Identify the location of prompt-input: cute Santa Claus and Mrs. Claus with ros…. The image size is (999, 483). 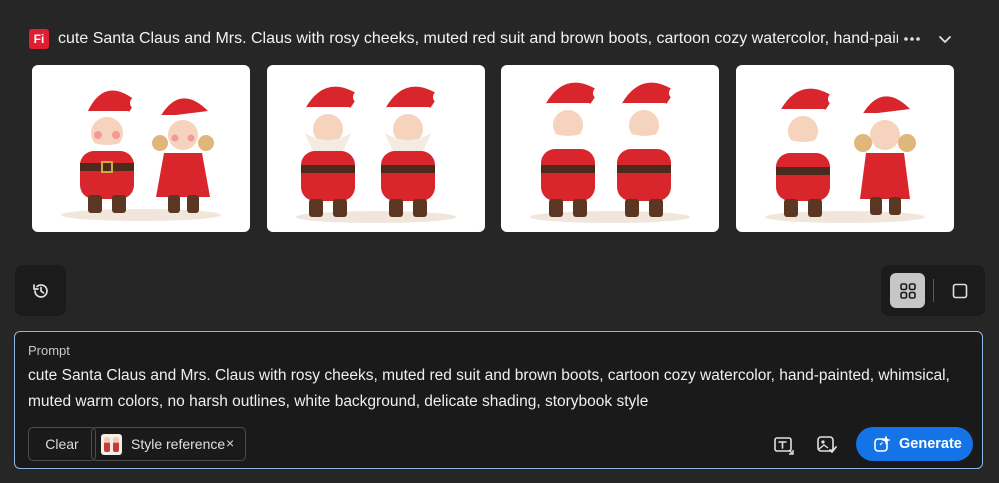
(495, 389).